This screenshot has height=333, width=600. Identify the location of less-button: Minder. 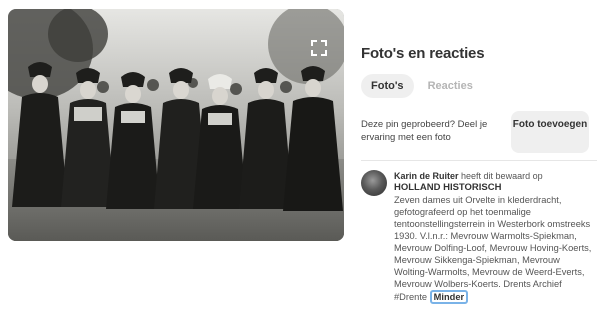
(449, 297).